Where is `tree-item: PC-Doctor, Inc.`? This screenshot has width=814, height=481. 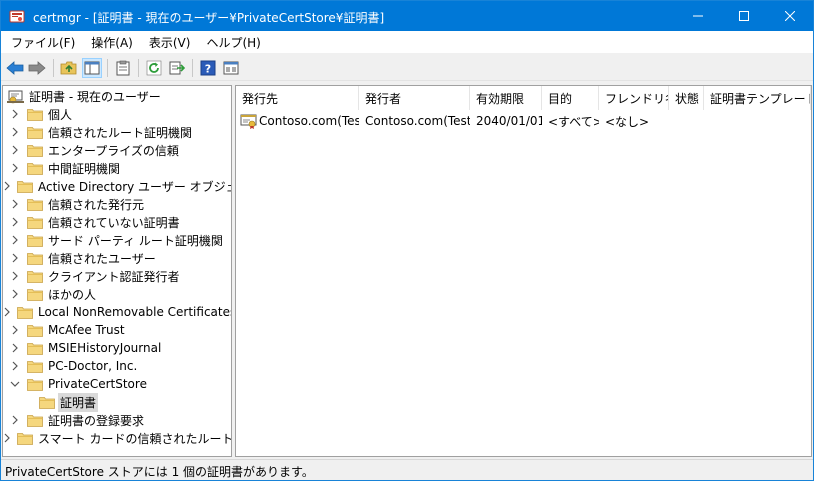
tree-item: PC-Doctor, Inc. is located at coordinates (117, 366).